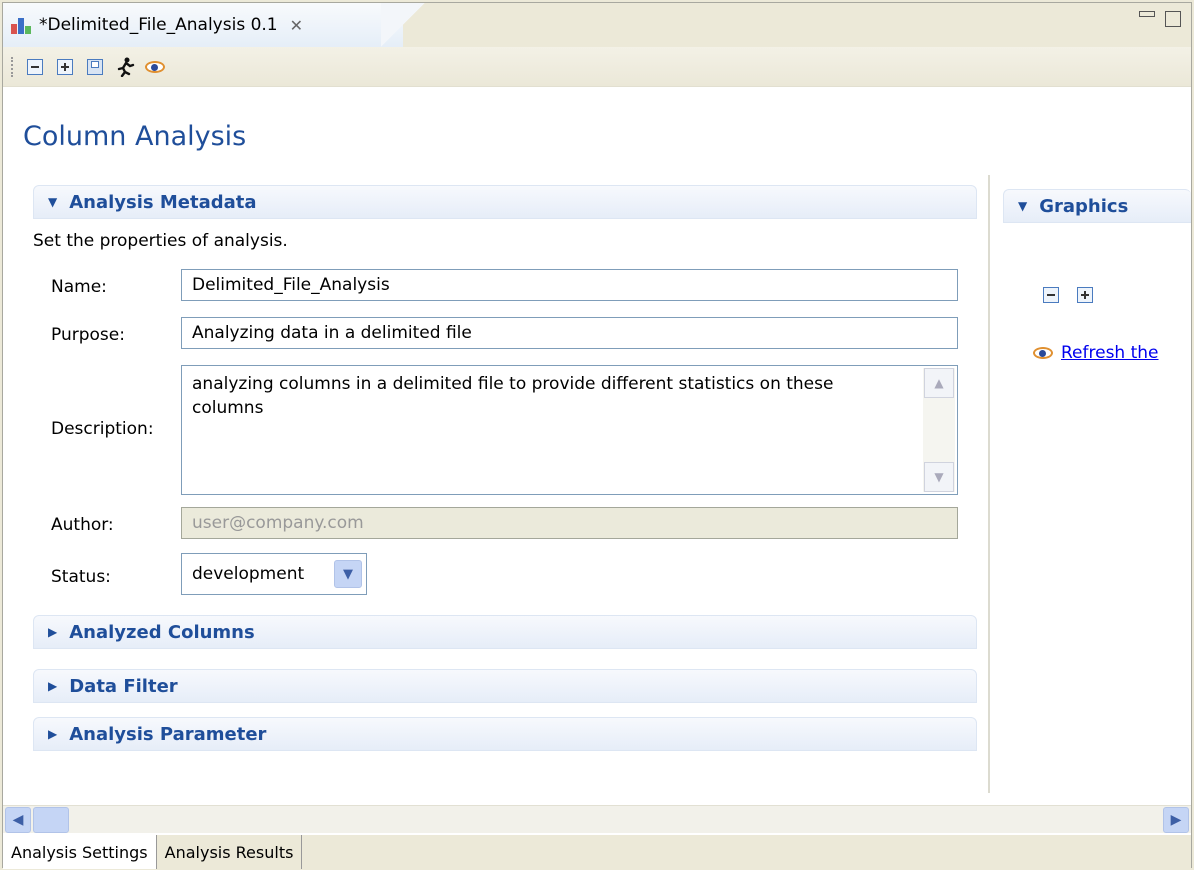  What do you see at coordinates (1084, 206) in the screenshot?
I see `section-title: Graphics` at bounding box center [1084, 206].